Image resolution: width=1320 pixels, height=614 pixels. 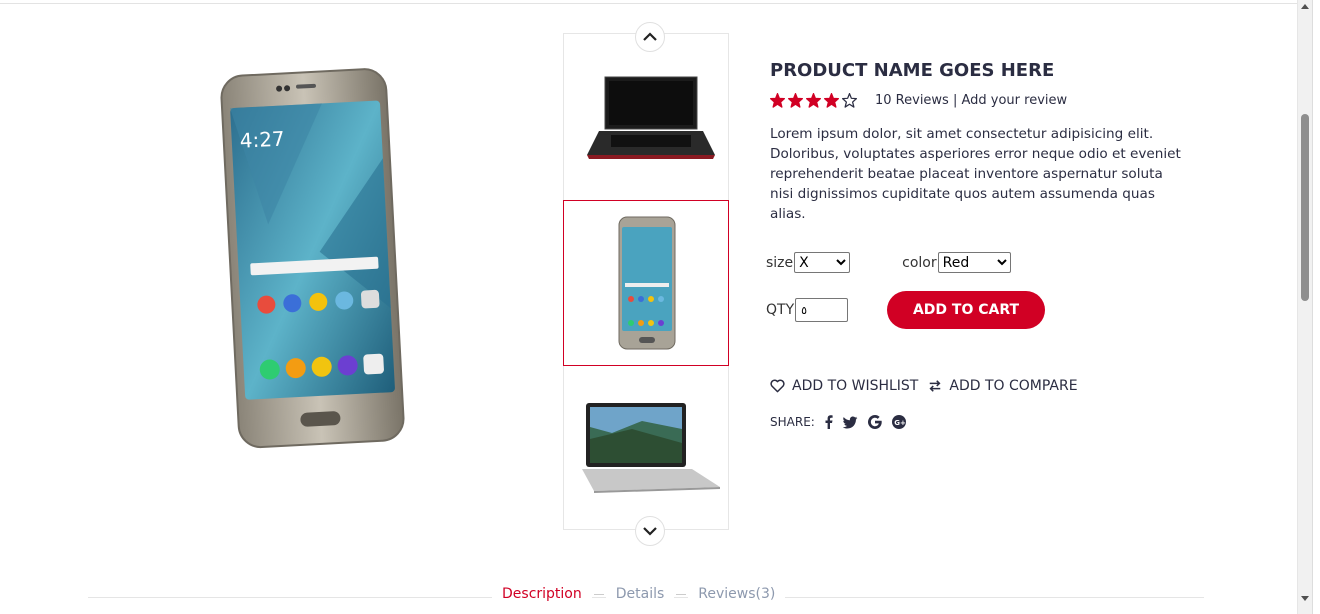 I want to click on share-row: SHARE: G+, so click(x=838, y=422).